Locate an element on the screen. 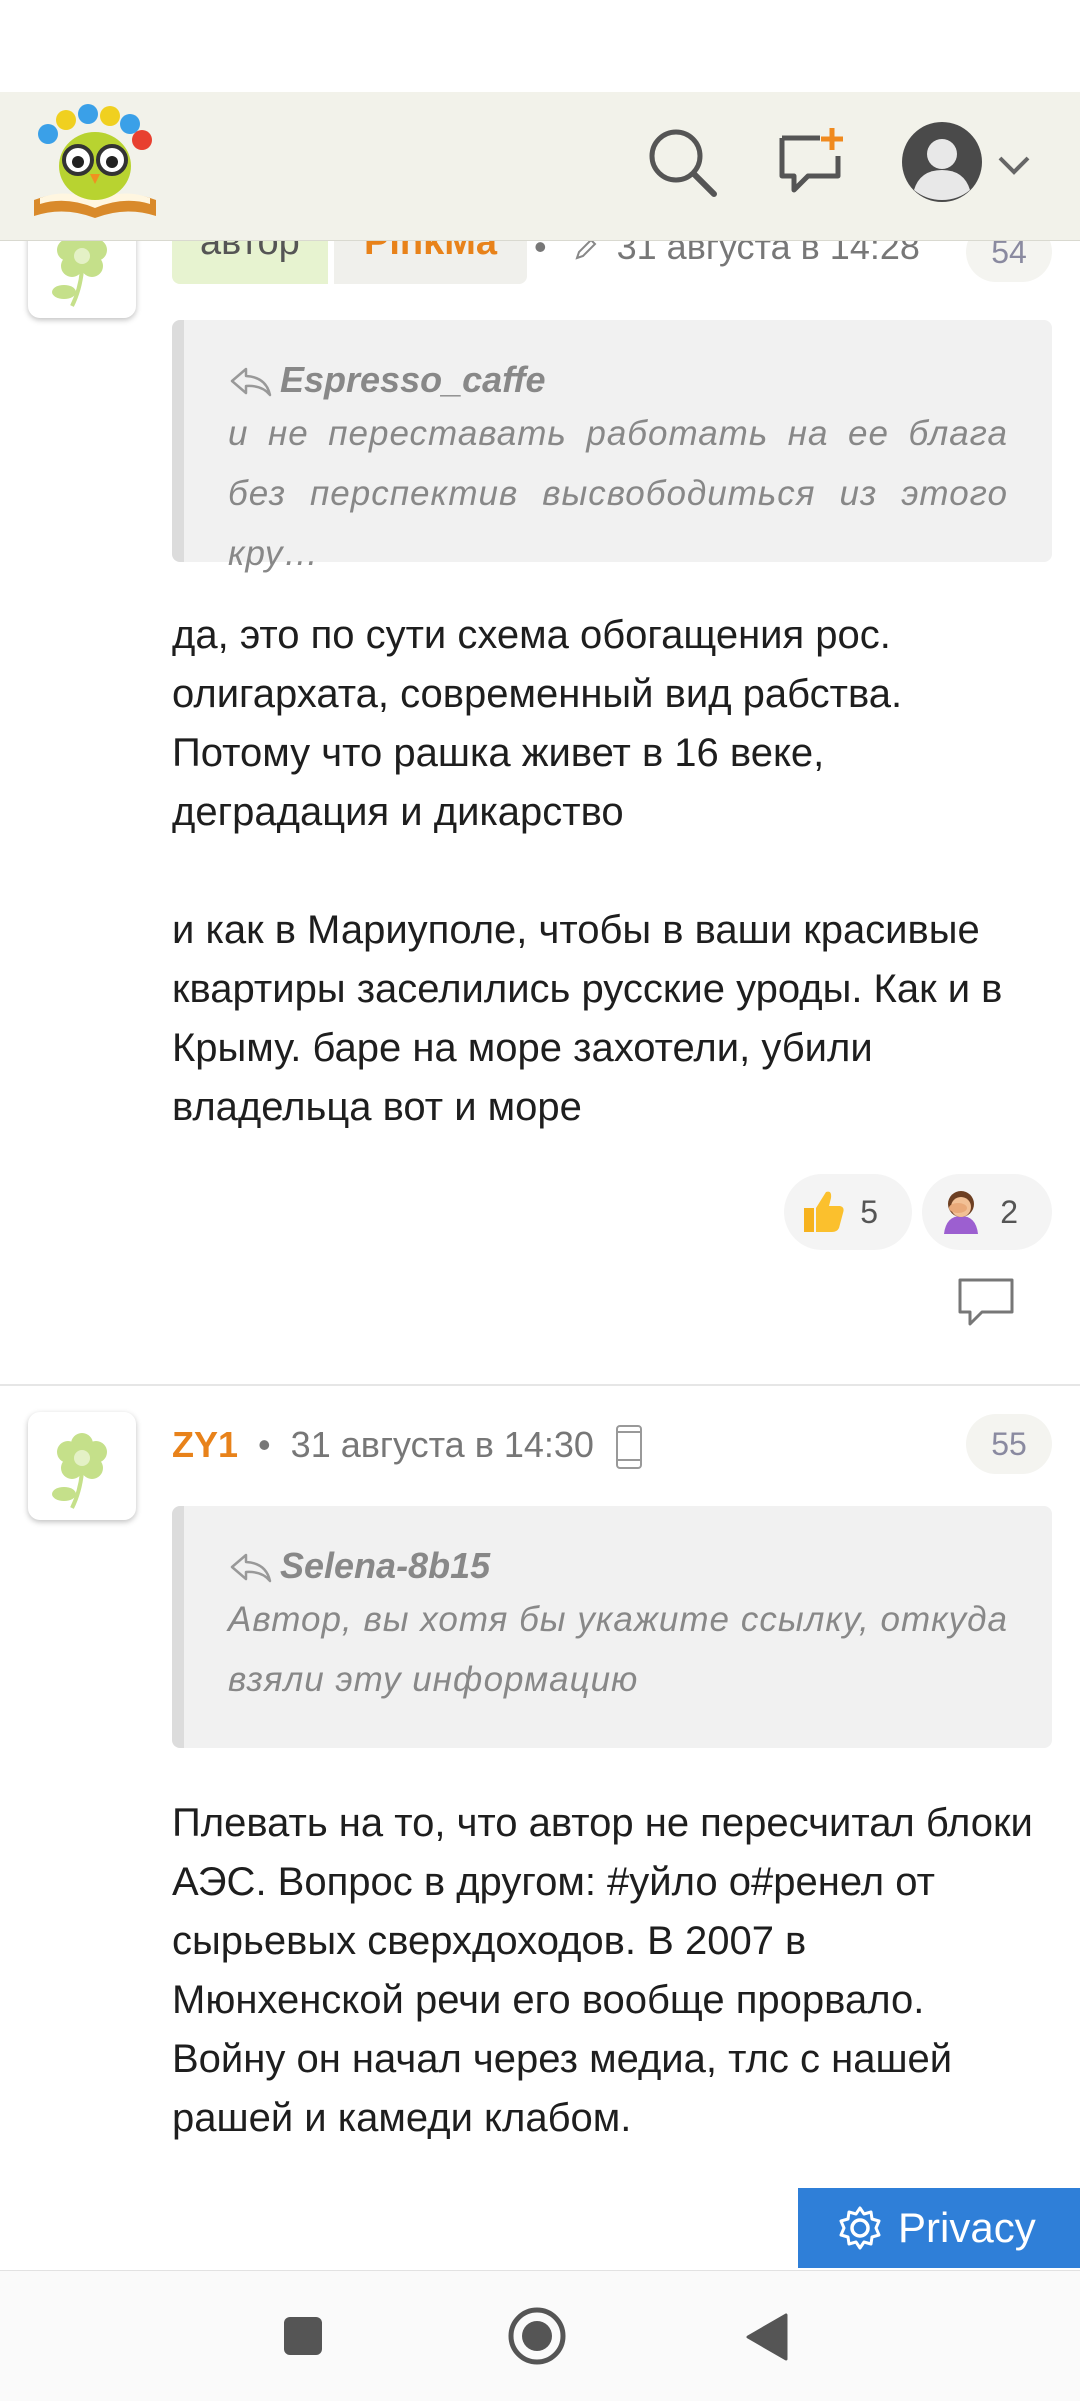 The image size is (1080, 2401). comment-avatar is located at coordinates (82, 1466).